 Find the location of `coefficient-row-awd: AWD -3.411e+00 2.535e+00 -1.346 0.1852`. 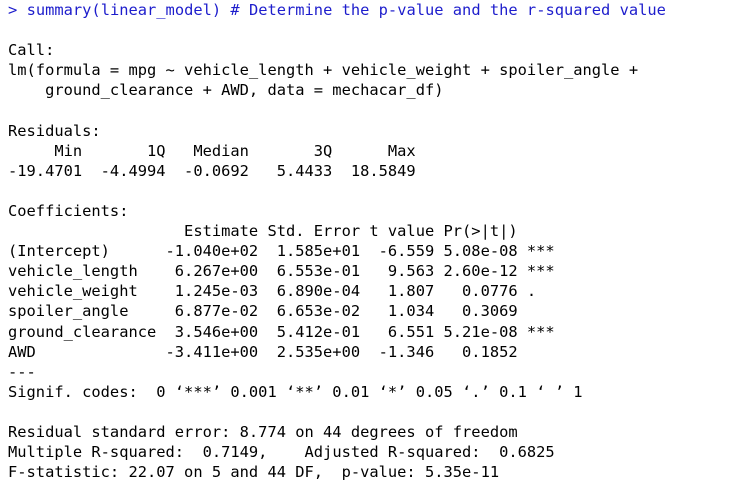

coefficient-row-awd: AWD -3.411e+00 2.535e+00 -1.346 0.1852 is located at coordinates (281, 351).